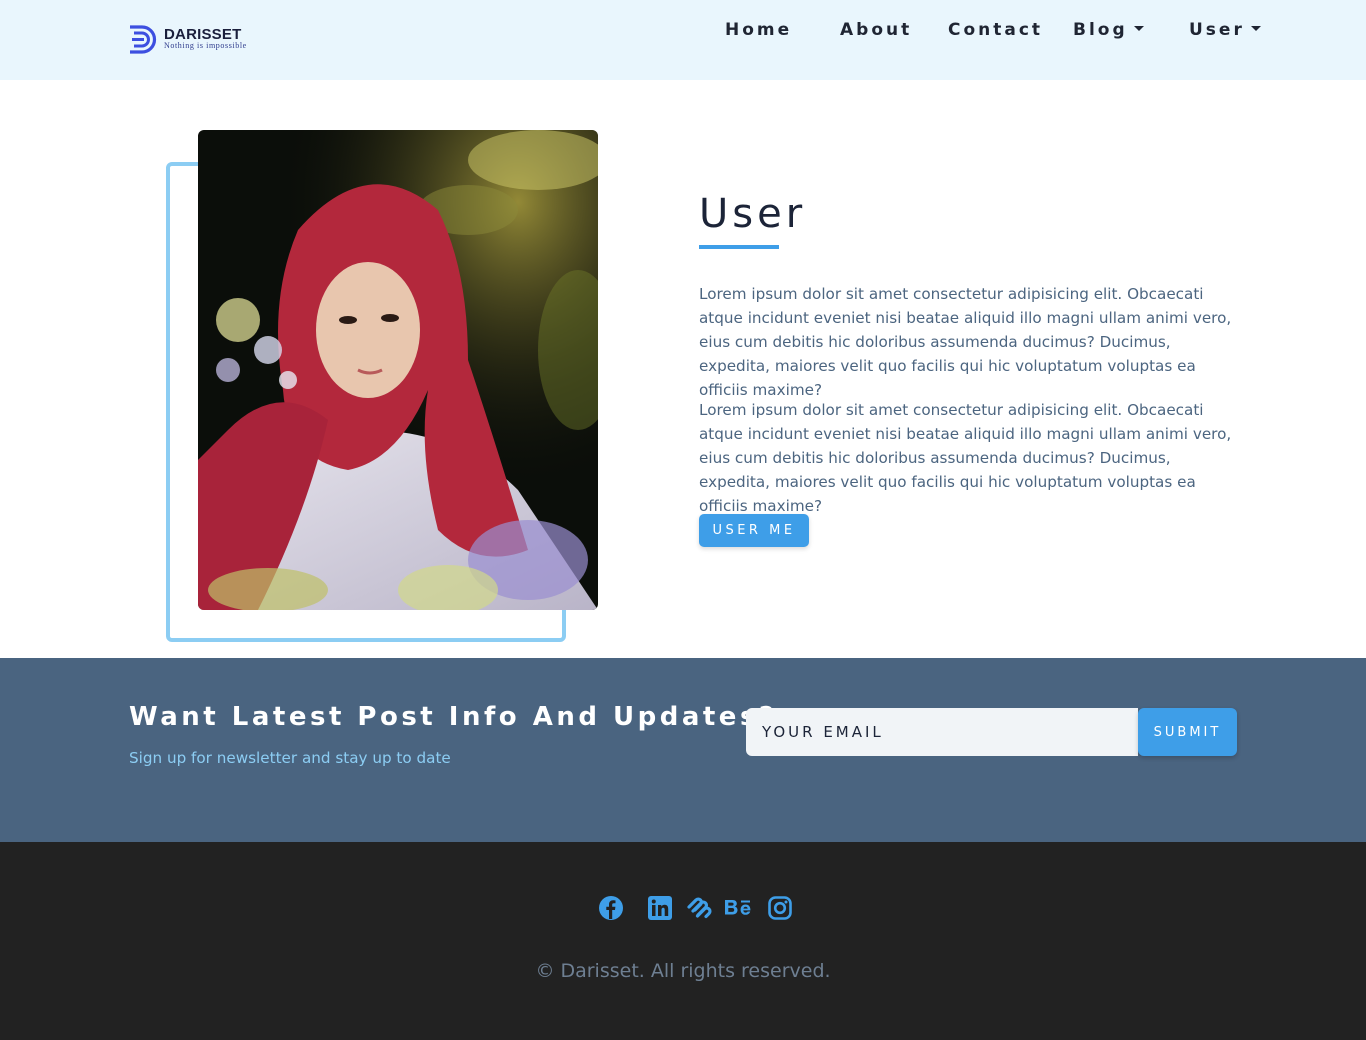  What do you see at coordinates (1187, 732) in the screenshot?
I see `submit-button: SUBMIT` at bounding box center [1187, 732].